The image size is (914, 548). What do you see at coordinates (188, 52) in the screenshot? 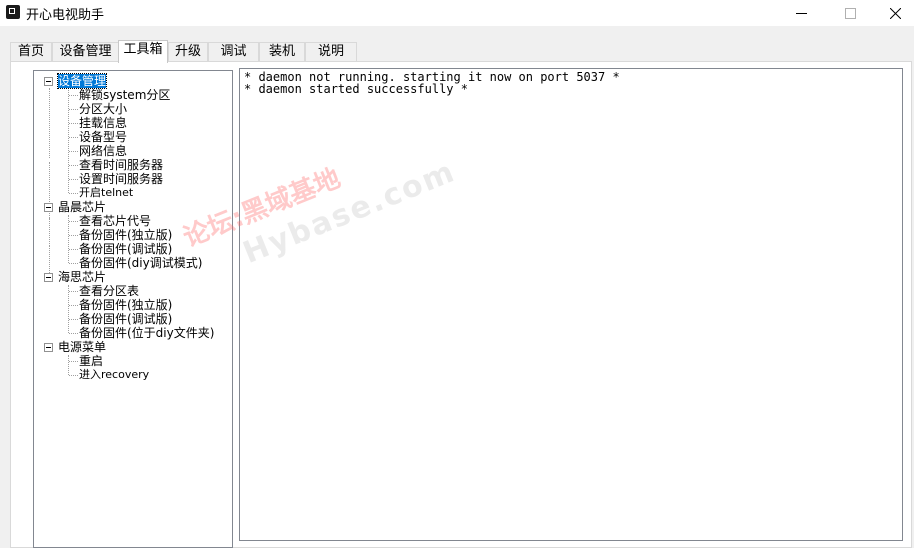
I see `tab-upgrade: 升级` at bounding box center [188, 52].